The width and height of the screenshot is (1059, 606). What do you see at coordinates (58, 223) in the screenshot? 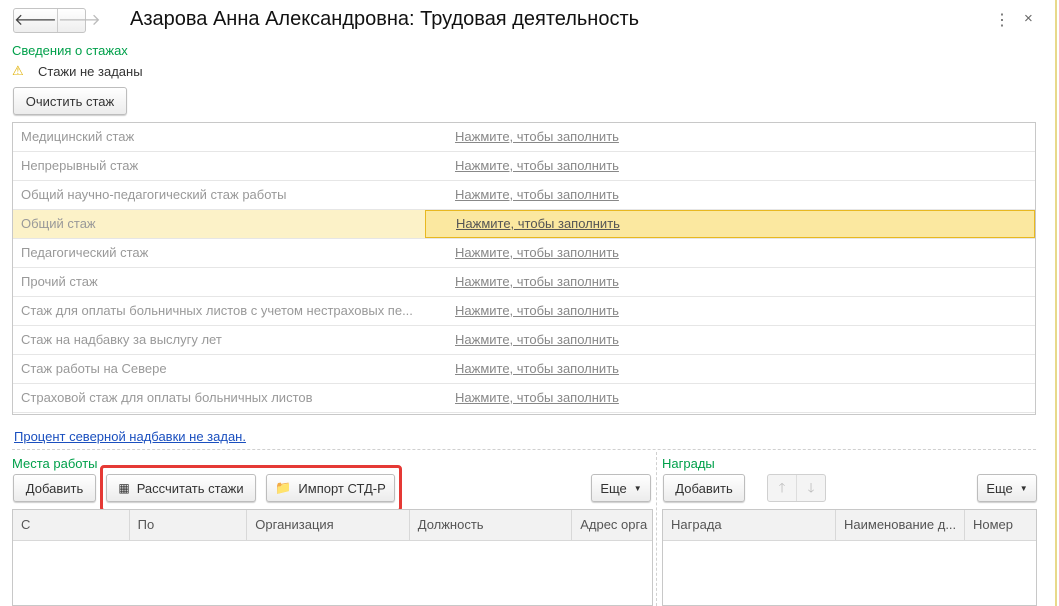
I see `experience-type: Общий стаж` at bounding box center [58, 223].